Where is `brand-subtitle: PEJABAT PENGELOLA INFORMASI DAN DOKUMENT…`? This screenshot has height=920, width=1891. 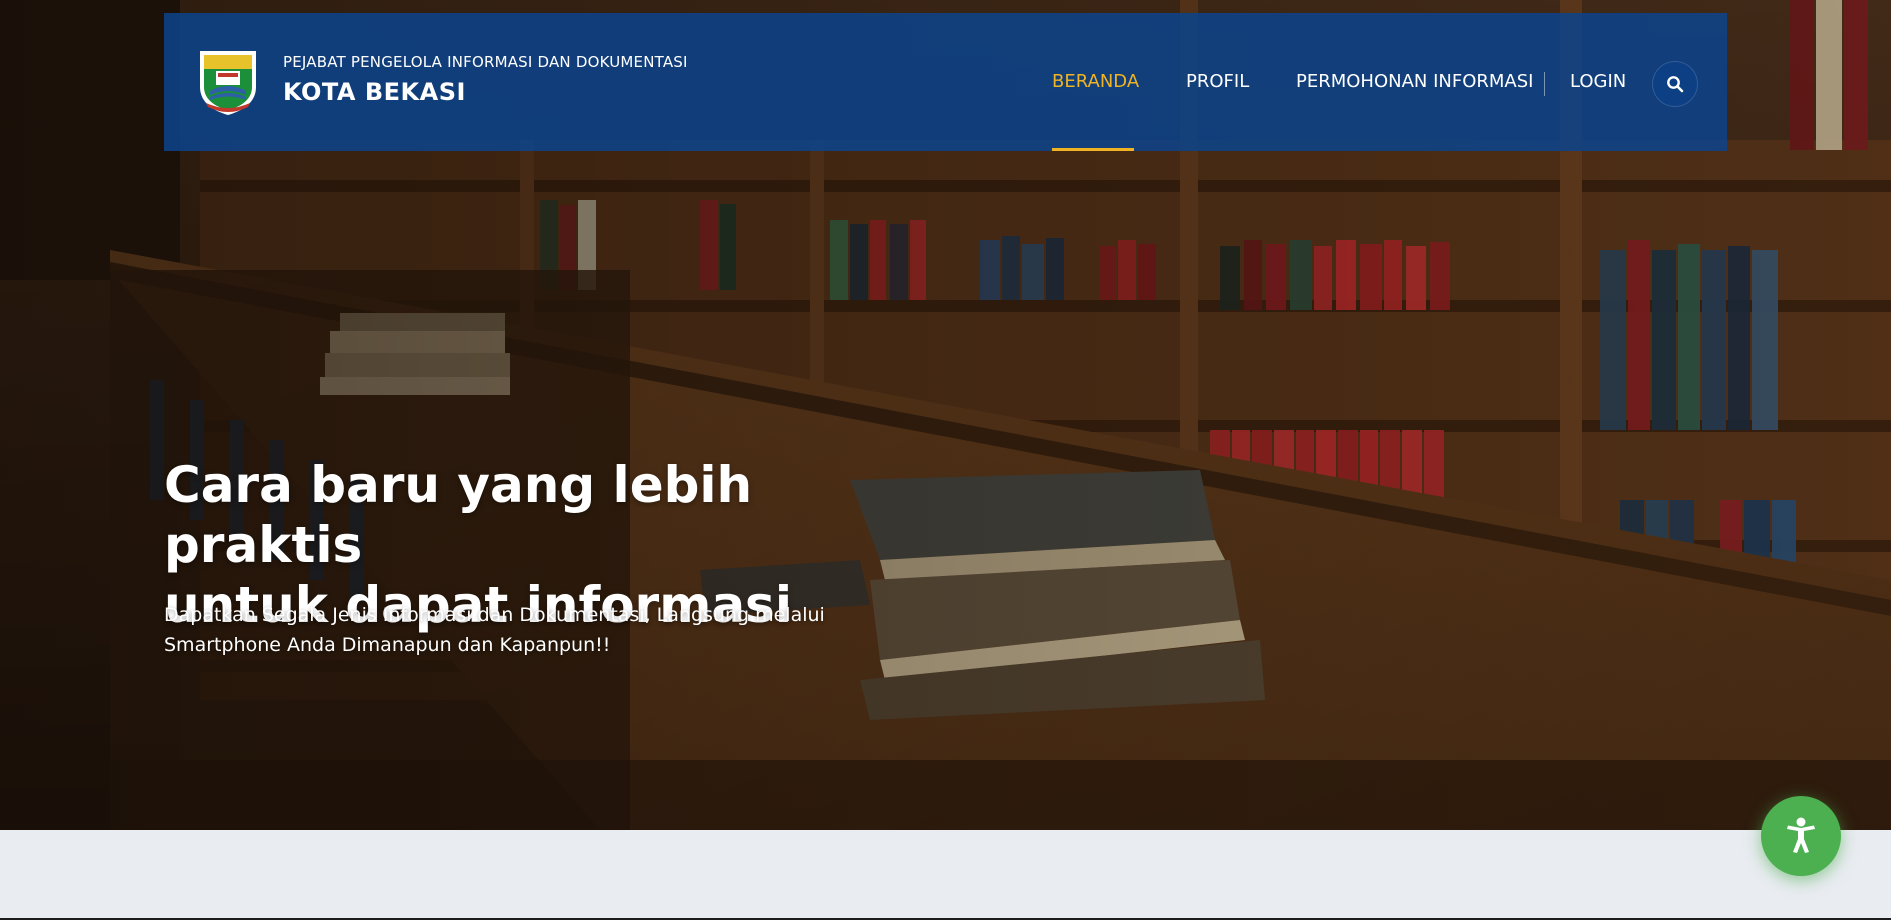
brand-subtitle: PEJABAT PENGELOLA INFORMASI DAN DOKUMENT… is located at coordinates (485, 62).